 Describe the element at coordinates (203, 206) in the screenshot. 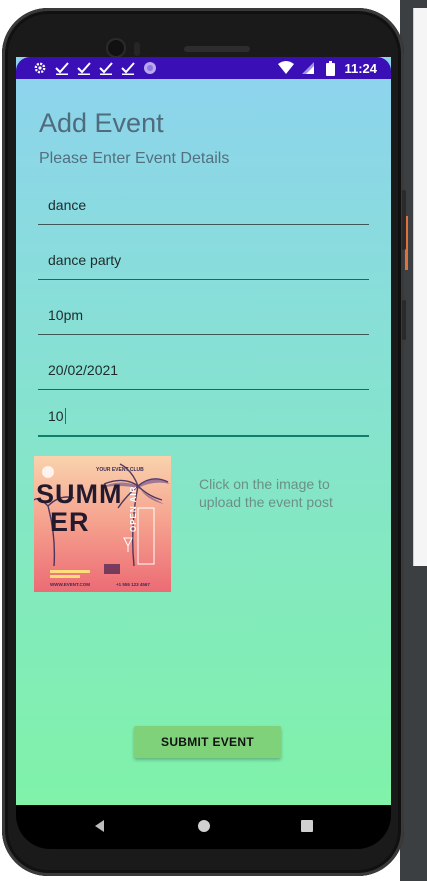

I see `event-name-field: dance` at that location.